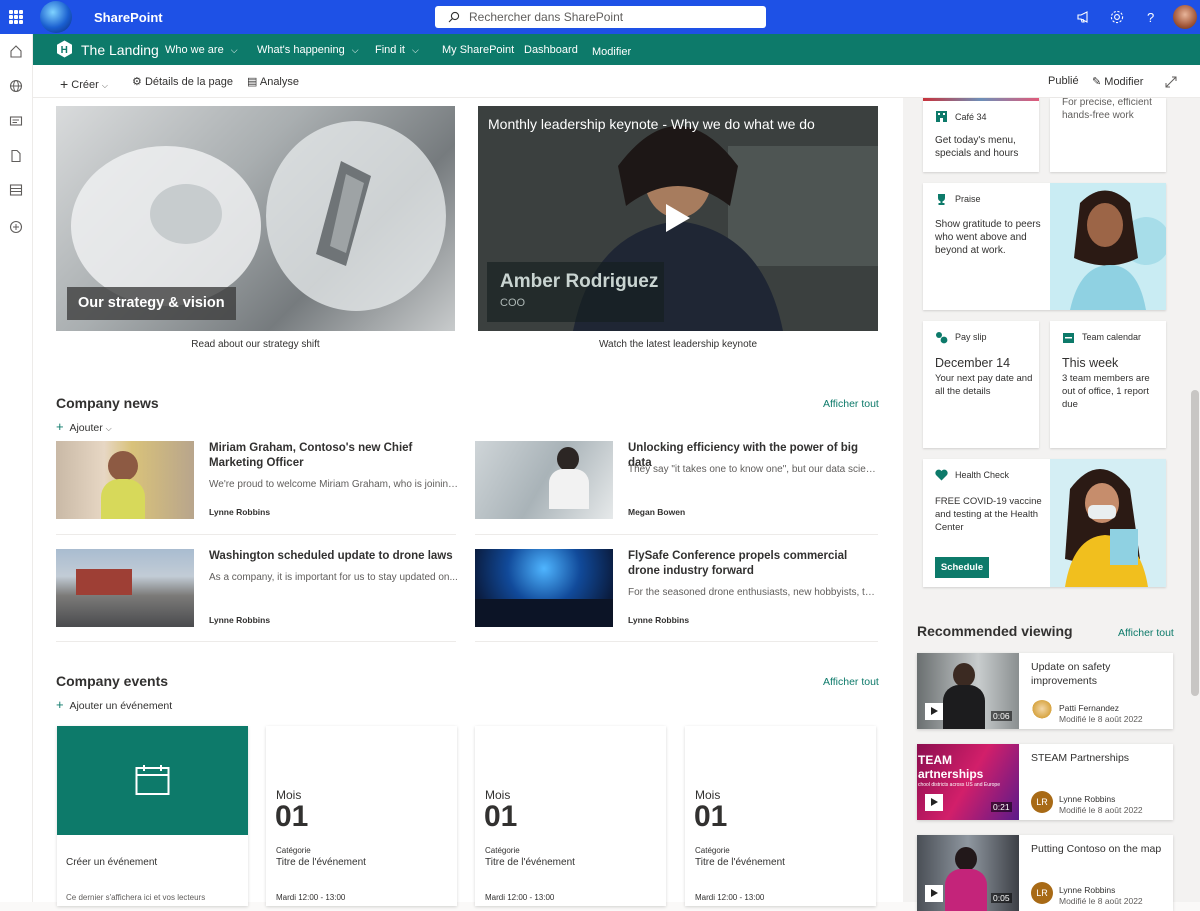 The height and width of the screenshot is (911, 1200). Describe the element at coordinates (1101, 719) in the screenshot. I see `video-modified: Modifié le 8 août 2022` at that location.